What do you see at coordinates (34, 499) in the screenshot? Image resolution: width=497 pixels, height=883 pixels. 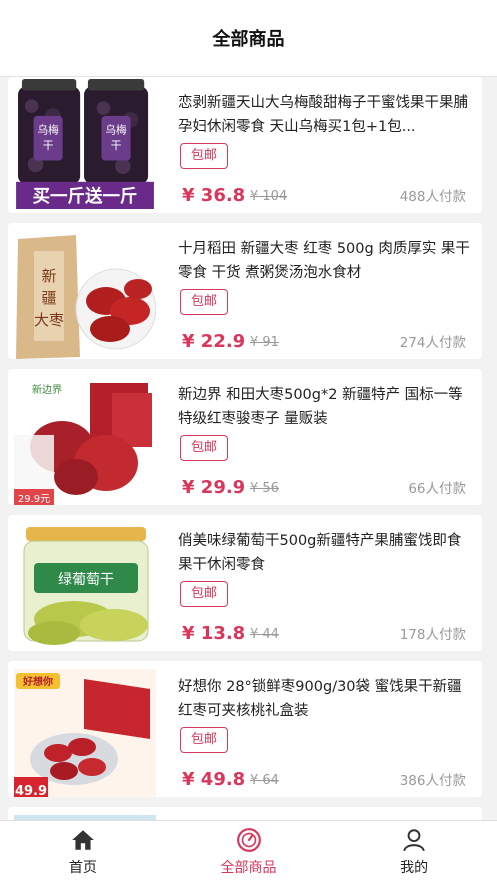 I see `price-badge: 29.9元` at bounding box center [34, 499].